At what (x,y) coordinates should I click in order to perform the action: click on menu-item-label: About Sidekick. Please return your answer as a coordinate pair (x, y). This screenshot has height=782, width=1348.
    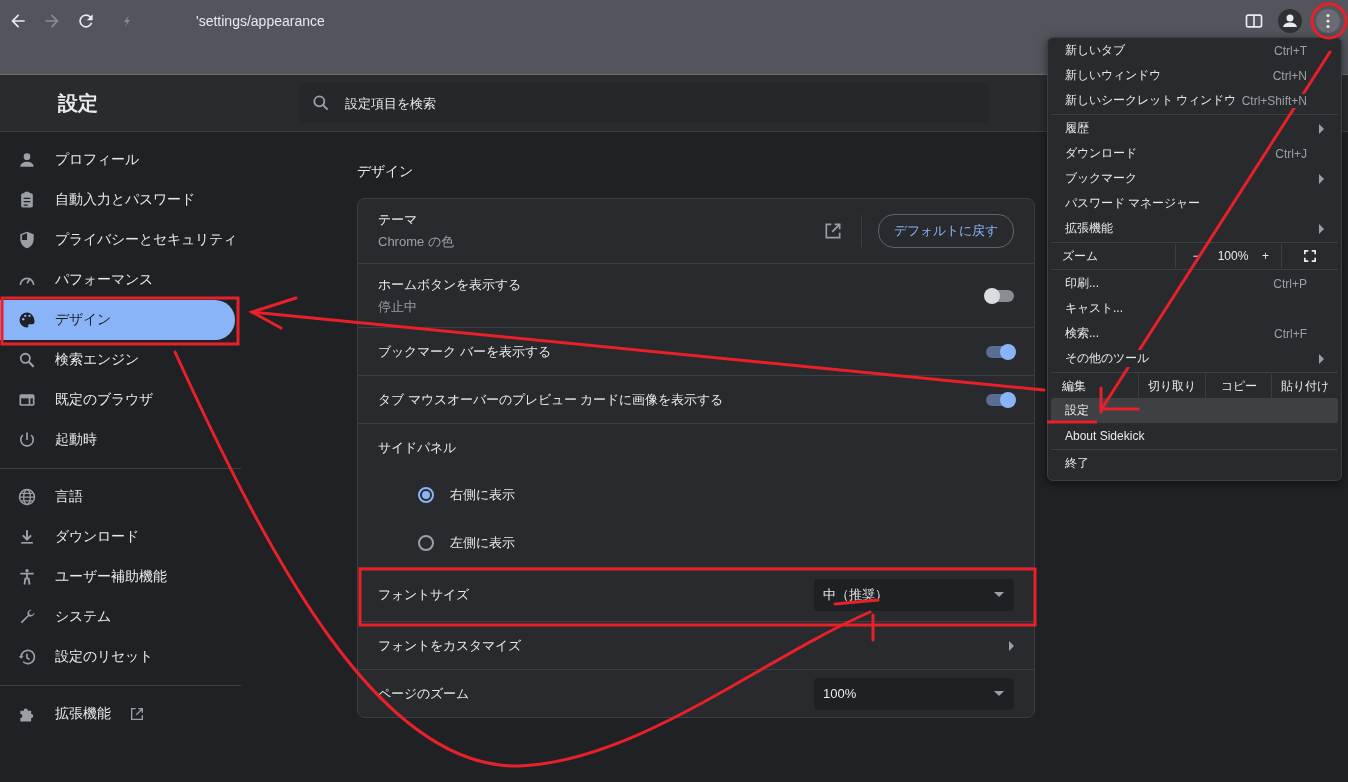
    Looking at the image, I should click on (1105, 435).